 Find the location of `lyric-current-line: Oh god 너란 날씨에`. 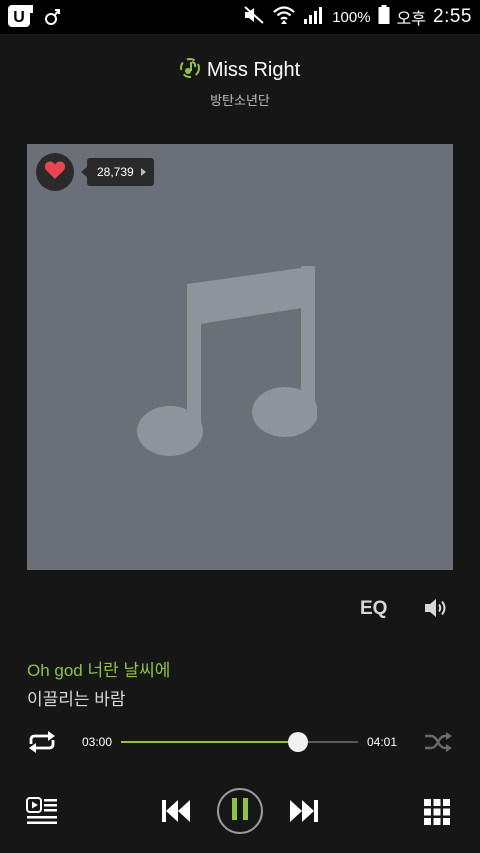

lyric-current-line: Oh god 너란 날씨에 is located at coordinates (98, 668).